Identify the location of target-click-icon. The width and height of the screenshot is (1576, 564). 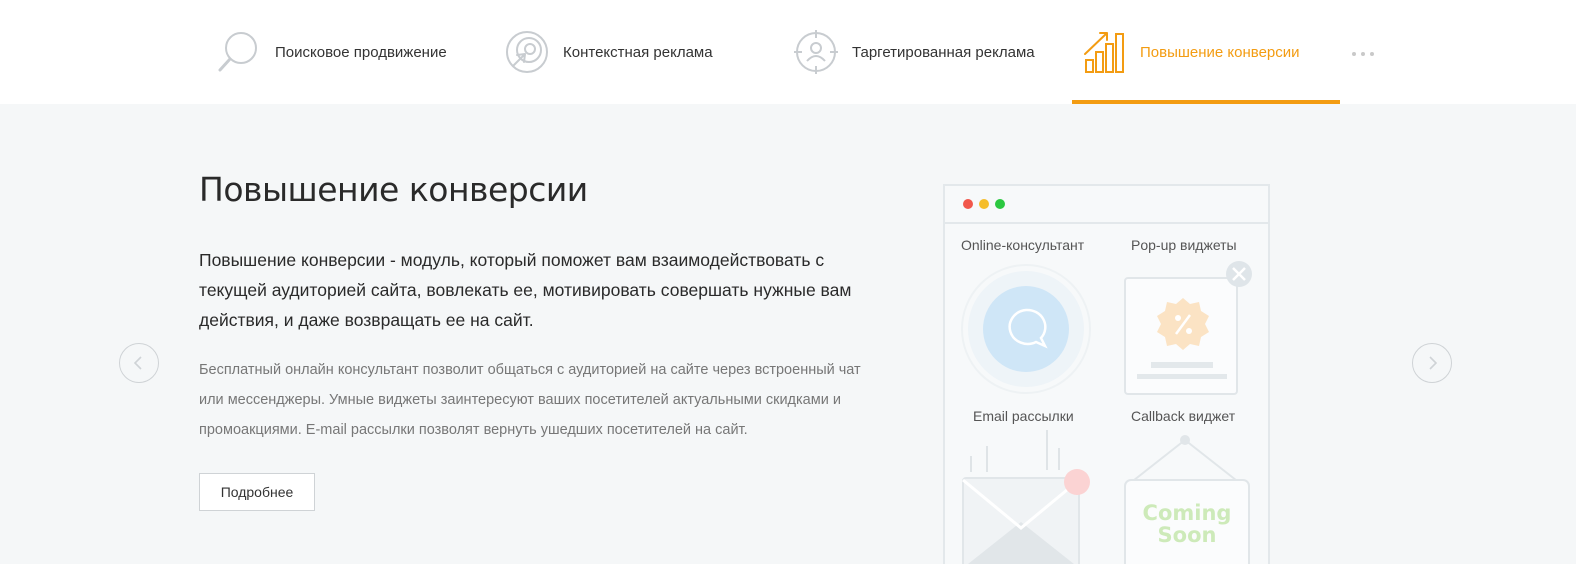
(527, 52).